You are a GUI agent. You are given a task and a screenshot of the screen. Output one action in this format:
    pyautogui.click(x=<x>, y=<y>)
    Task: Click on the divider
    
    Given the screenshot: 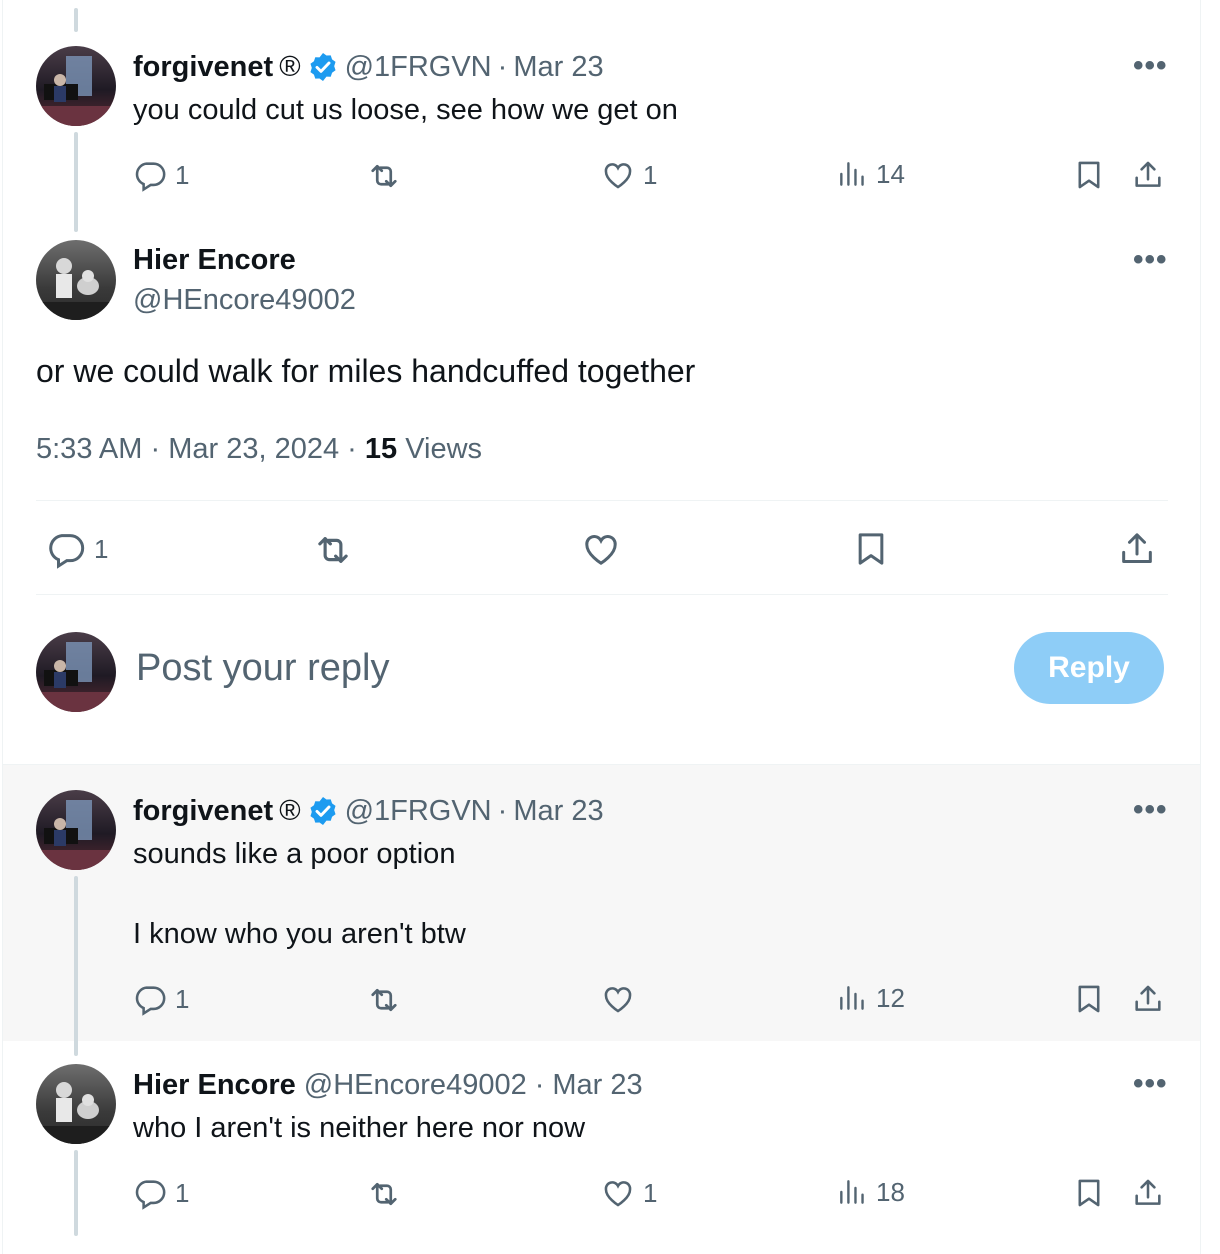 What is the action you would take?
    pyautogui.click(x=602, y=594)
    